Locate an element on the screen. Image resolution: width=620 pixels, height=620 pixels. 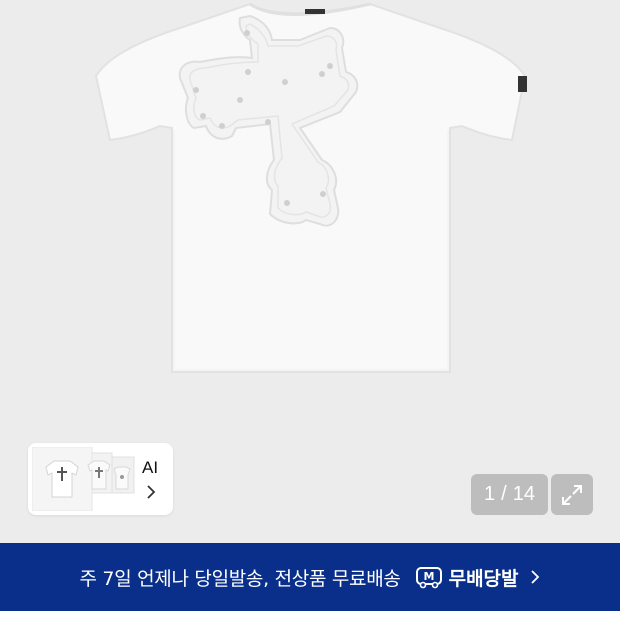
total-count: 14 is located at coordinates (523, 494).